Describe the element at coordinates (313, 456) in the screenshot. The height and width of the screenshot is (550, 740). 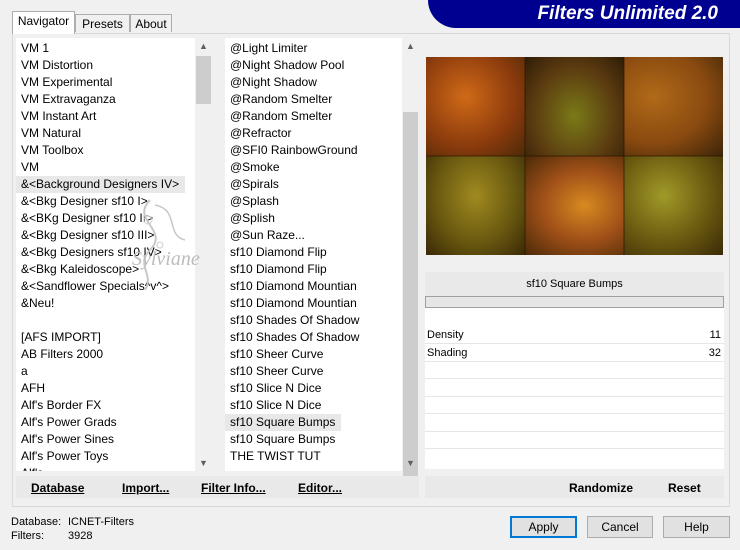
I see `filter-list-item: THE TWIST TUT` at that location.